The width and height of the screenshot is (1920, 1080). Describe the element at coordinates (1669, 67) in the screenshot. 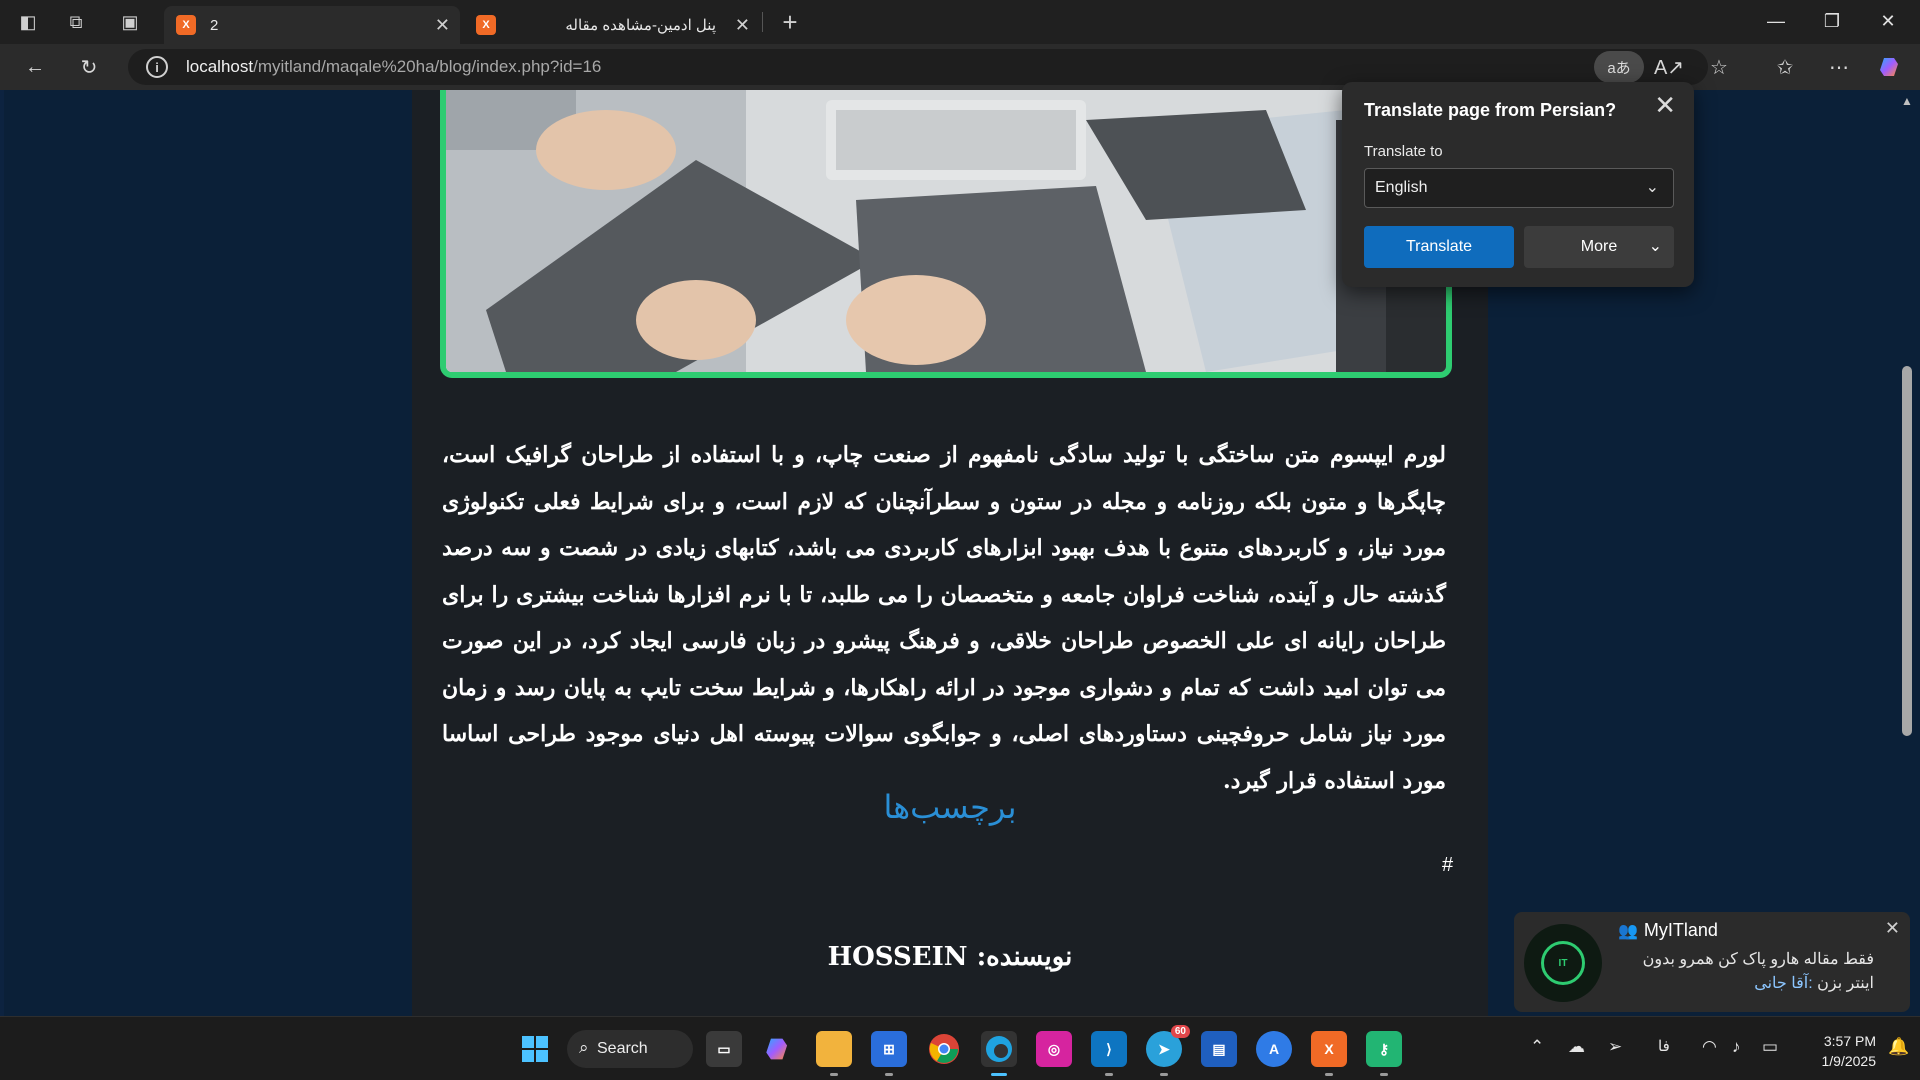

I see `read-aloud-icon: A↗` at that location.